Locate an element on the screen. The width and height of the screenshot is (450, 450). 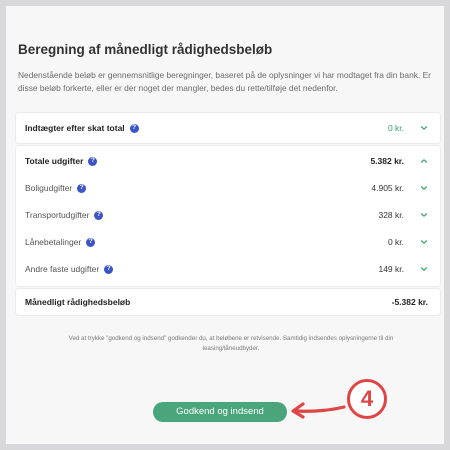
expense-row-other-fixed: Andre faste udgifter ? 149 kr. is located at coordinates (228, 269).